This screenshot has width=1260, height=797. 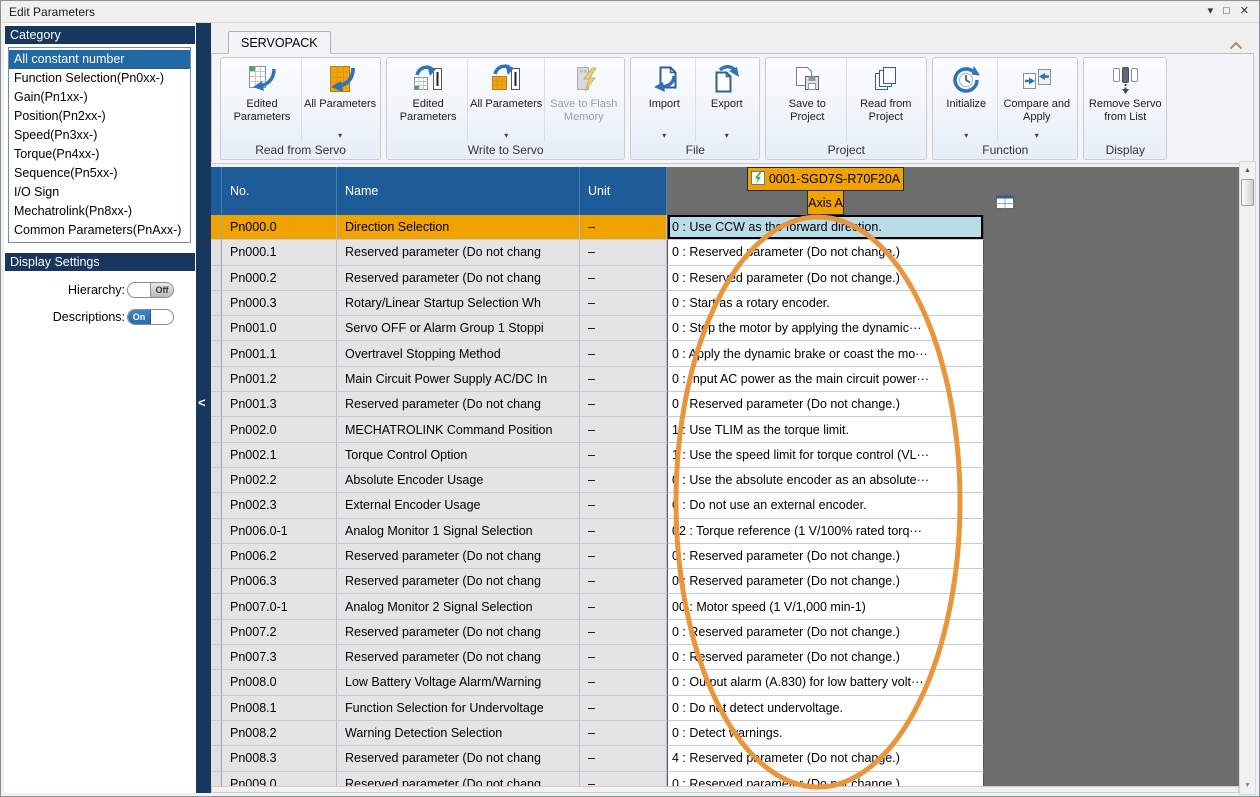 I want to click on param-no: Pn002.1, so click(x=279, y=455).